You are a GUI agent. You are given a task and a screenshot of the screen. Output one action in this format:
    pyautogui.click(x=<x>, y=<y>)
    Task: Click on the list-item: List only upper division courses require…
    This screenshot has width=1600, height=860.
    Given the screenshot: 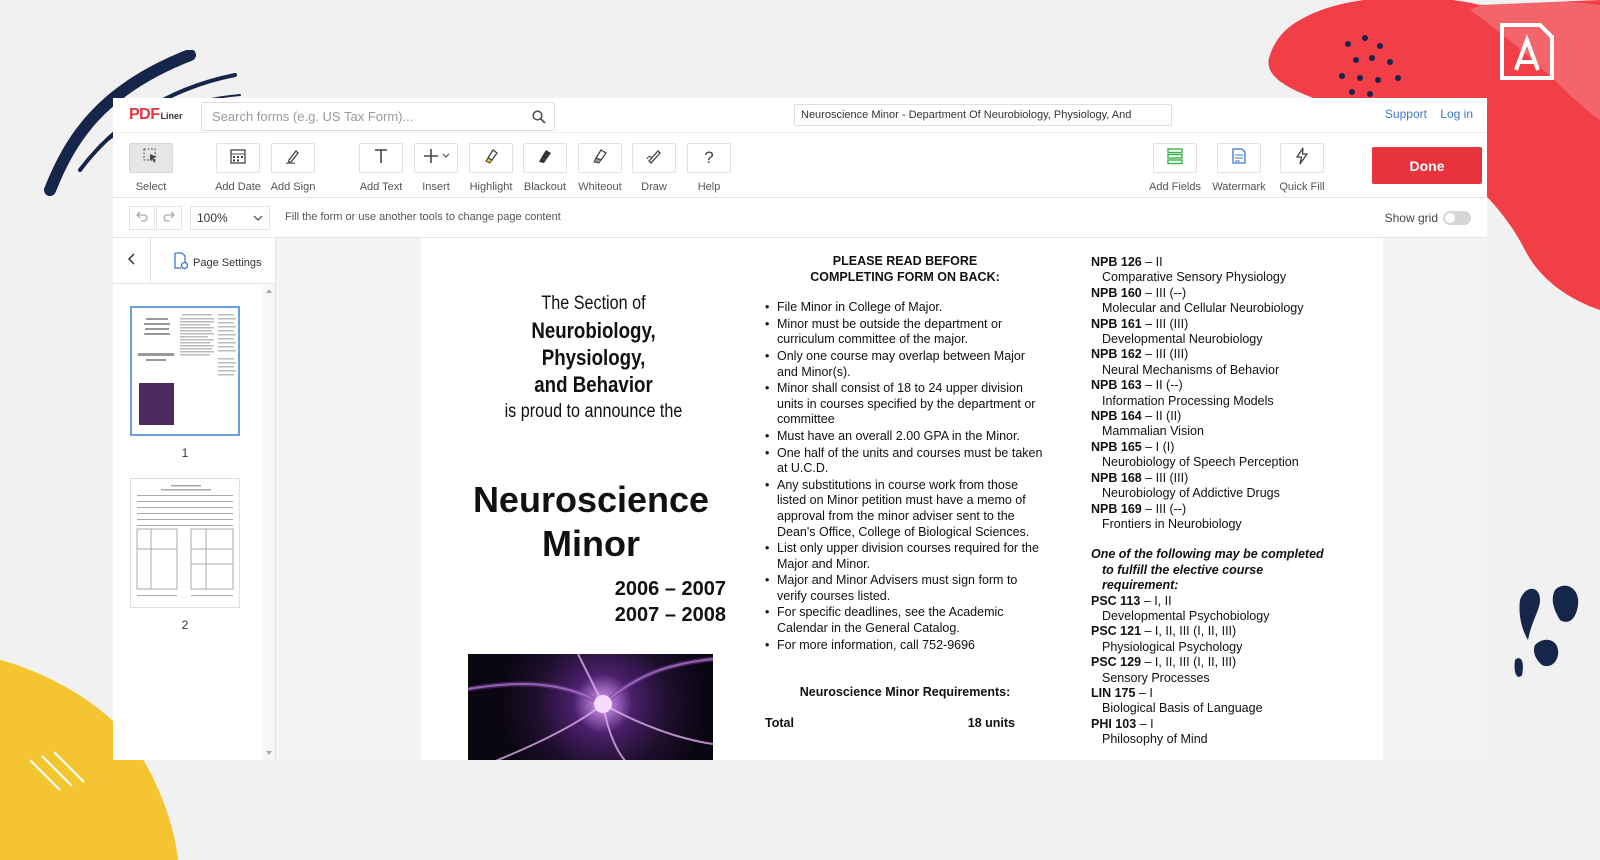 What is the action you would take?
    pyautogui.click(x=905, y=556)
    